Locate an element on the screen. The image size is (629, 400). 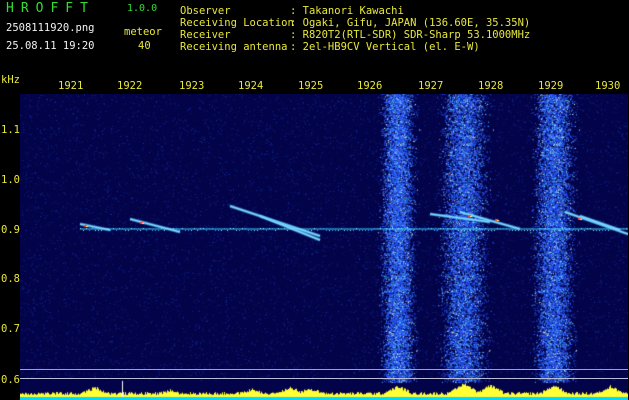
info-value-location: : Ogaki, Gifu, JAPAN (136.60E, 35.35N) is located at coordinates (410, 23).